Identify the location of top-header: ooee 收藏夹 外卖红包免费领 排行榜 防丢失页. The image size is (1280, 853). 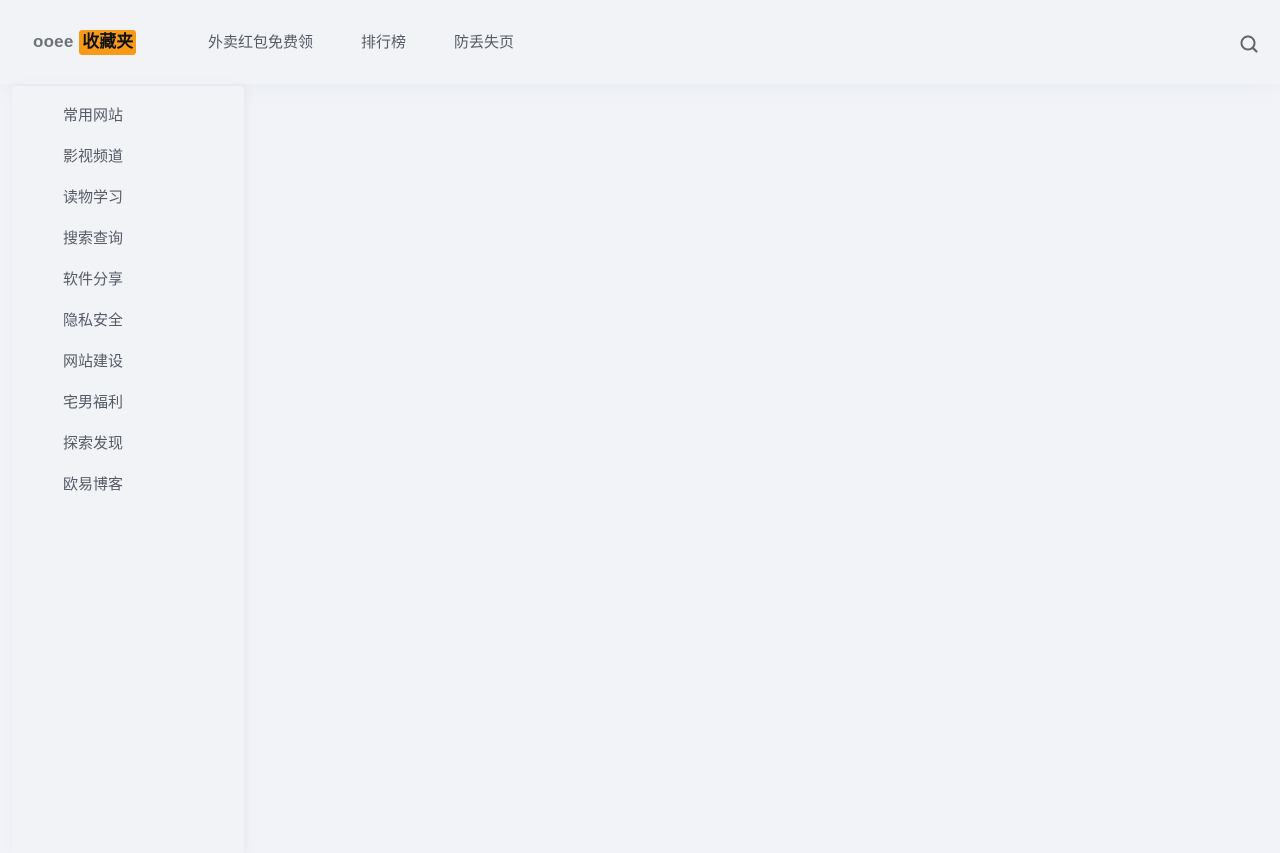
(640, 42).